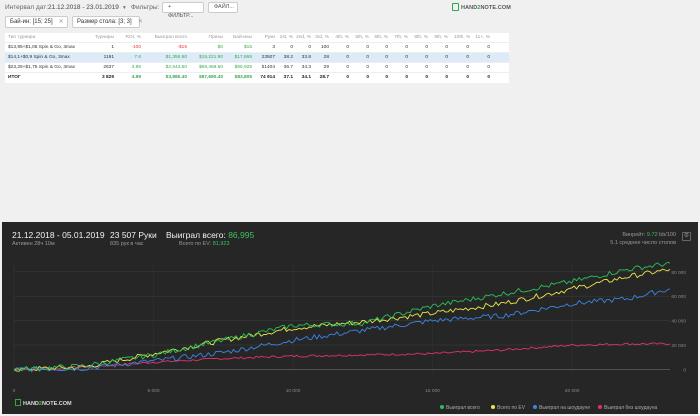  I want to click on table-cell: $17,865, so click(243, 57).